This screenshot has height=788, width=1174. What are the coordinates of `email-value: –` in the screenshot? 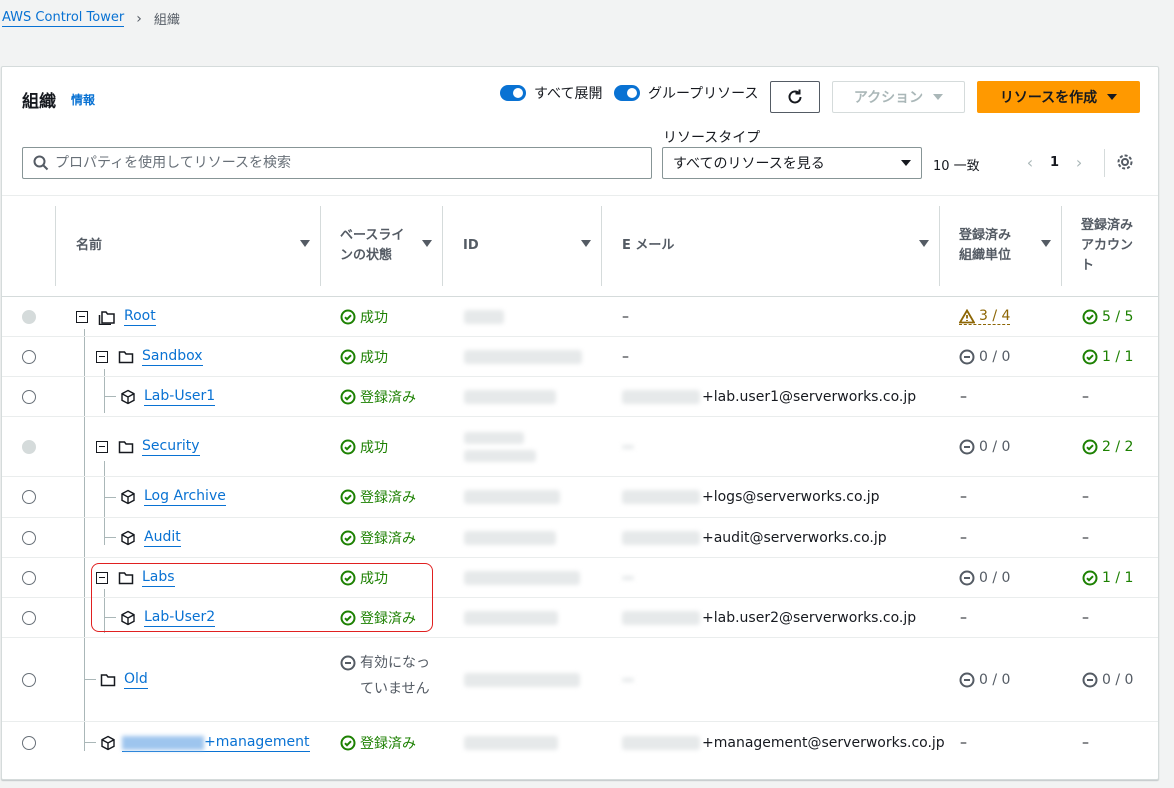 It's located at (625, 356).